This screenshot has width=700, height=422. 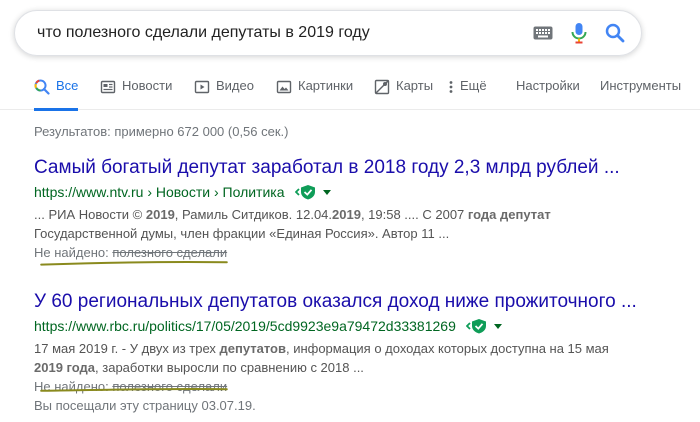 What do you see at coordinates (145, 405) in the screenshot?
I see `visited-note: Вы посещали эту страницу 03.07.19.` at bounding box center [145, 405].